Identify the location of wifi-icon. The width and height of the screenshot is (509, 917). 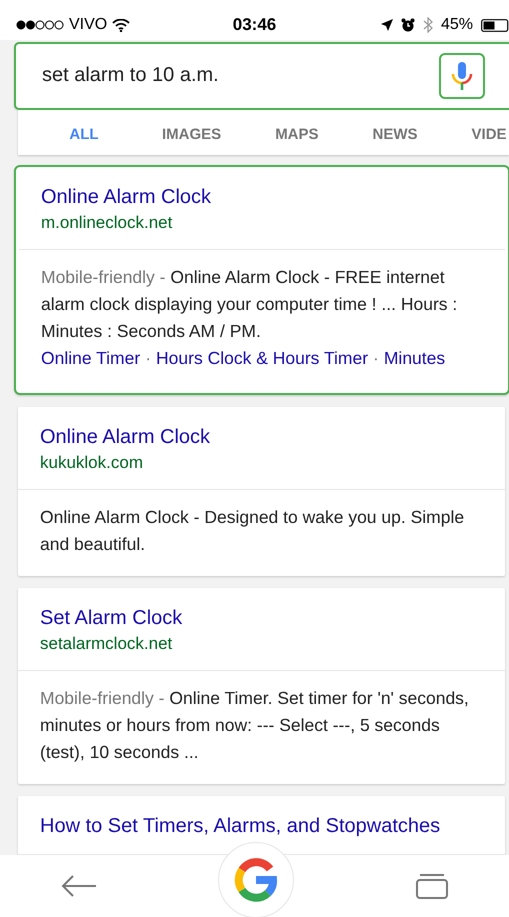
(121, 25).